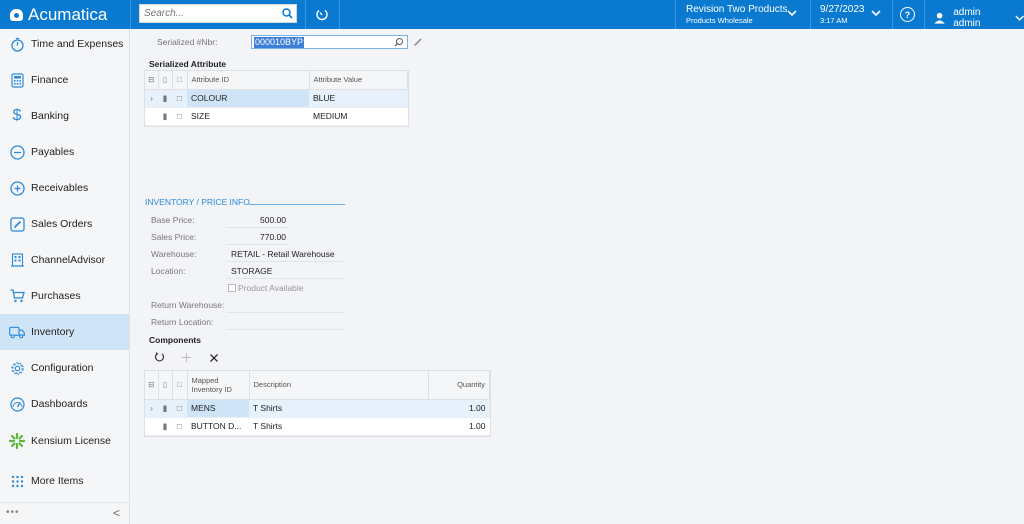 The width and height of the screenshot is (1024, 524). What do you see at coordinates (116, 513) in the screenshot?
I see `collapse-sidebar-icon: <` at bounding box center [116, 513].